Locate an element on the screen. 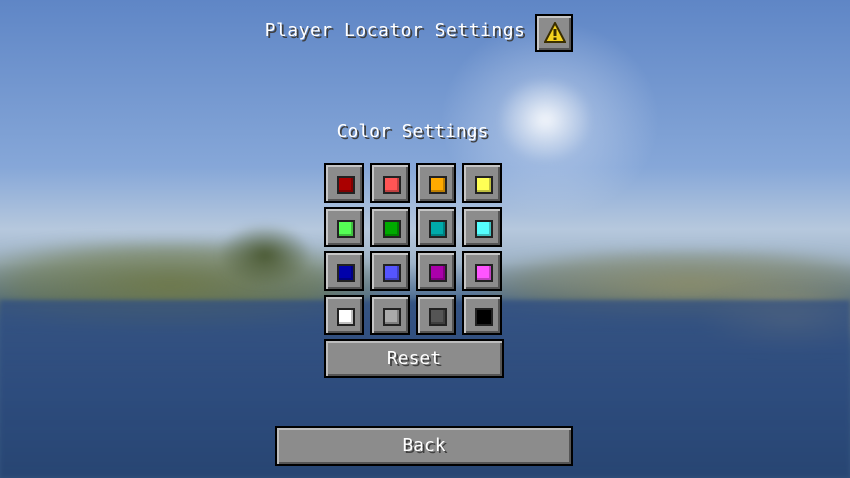 Image resolution: width=850 pixels, height=478 pixels. color-swatch-red is located at coordinates (392, 185).